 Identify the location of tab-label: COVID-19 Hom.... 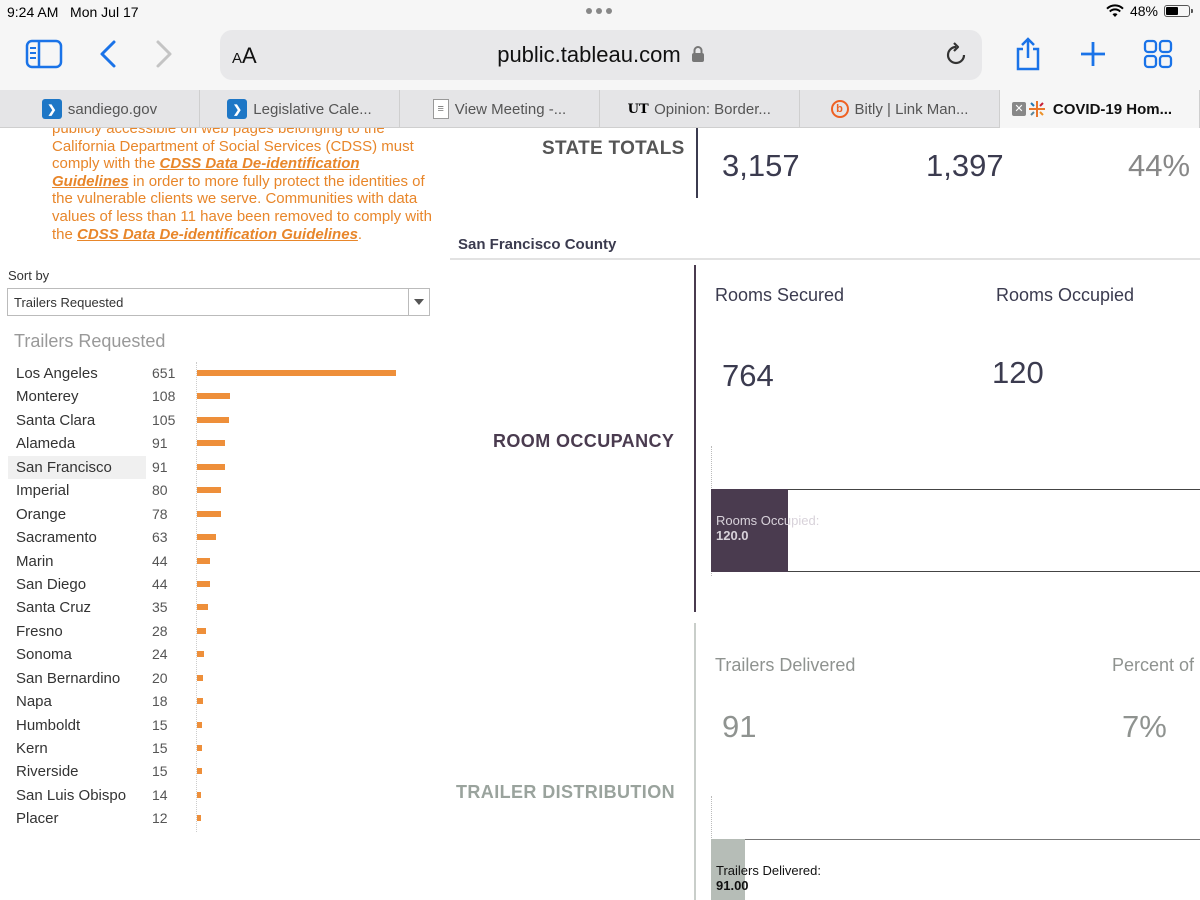
(1112, 109).